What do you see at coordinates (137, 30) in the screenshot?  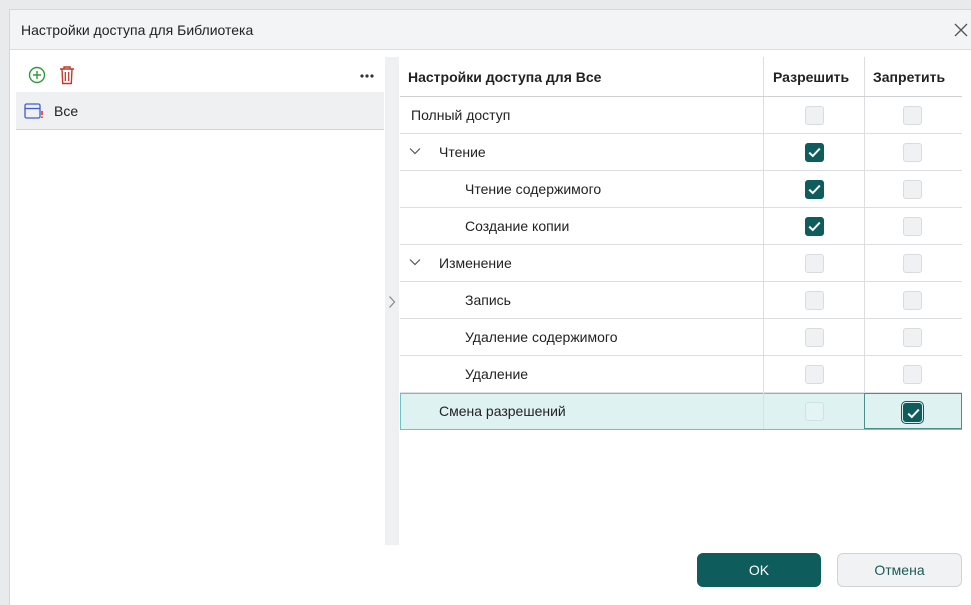 I see `dialog-title: Настройки доступа для Библиотека` at bounding box center [137, 30].